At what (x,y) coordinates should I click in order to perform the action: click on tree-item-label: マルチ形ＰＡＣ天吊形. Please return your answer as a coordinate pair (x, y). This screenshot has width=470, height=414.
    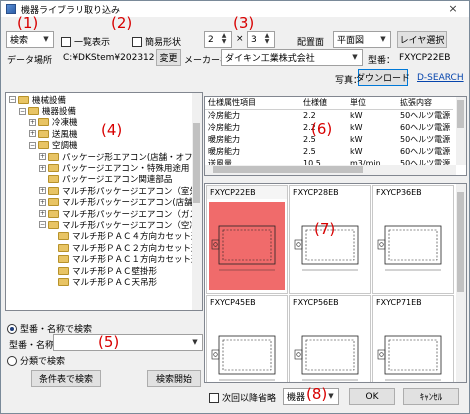
    Looking at the image, I should click on (115, 282).